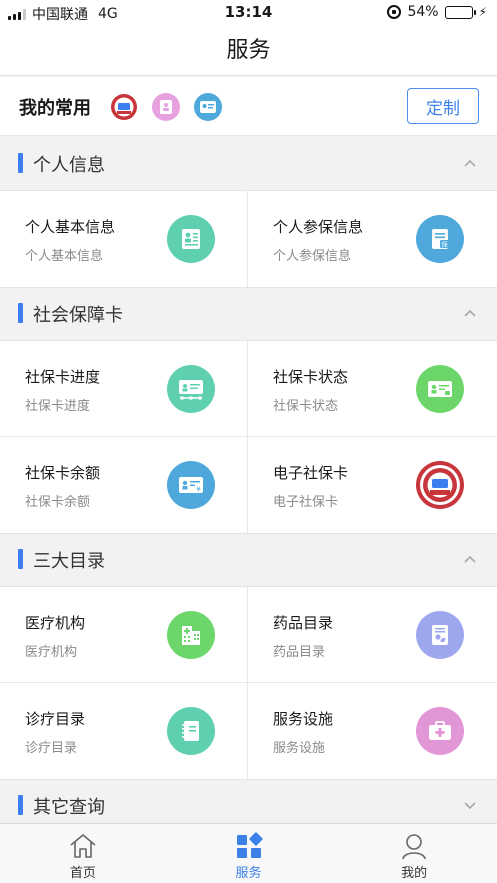 This screenshot has height=883, width=497. I want to click on tab-home: 首页, so click(83, 853).